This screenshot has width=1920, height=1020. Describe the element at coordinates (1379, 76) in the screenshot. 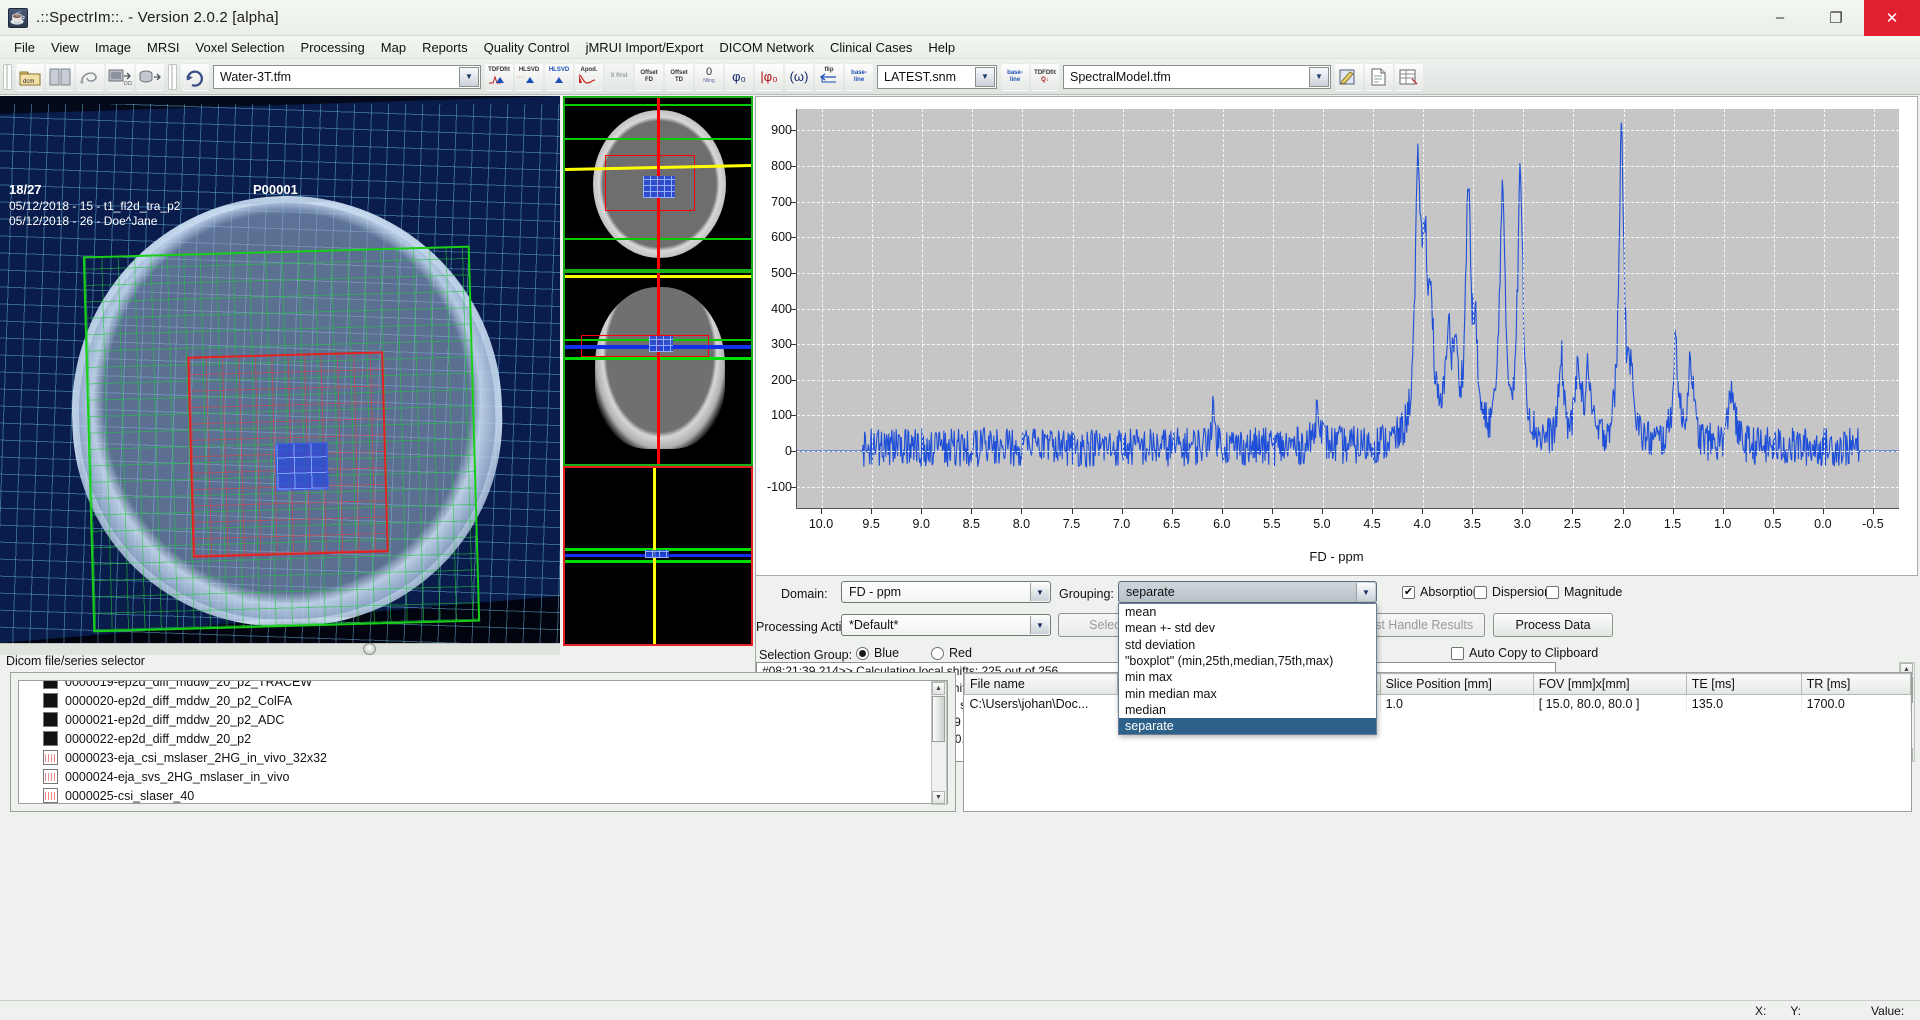

I see `new-document-icon` at that location.